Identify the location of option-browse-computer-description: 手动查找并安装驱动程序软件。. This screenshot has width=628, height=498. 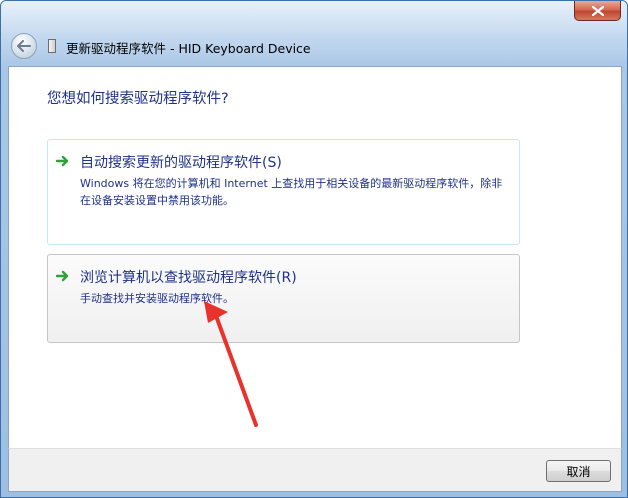
(157, 298).